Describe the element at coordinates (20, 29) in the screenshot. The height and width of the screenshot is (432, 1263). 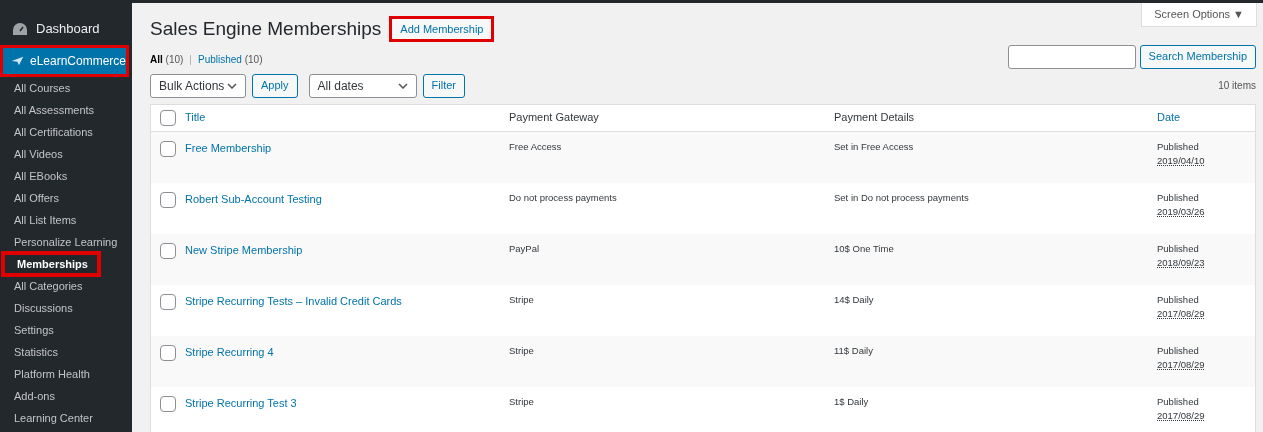
I see `dashboard-icon` at that location.